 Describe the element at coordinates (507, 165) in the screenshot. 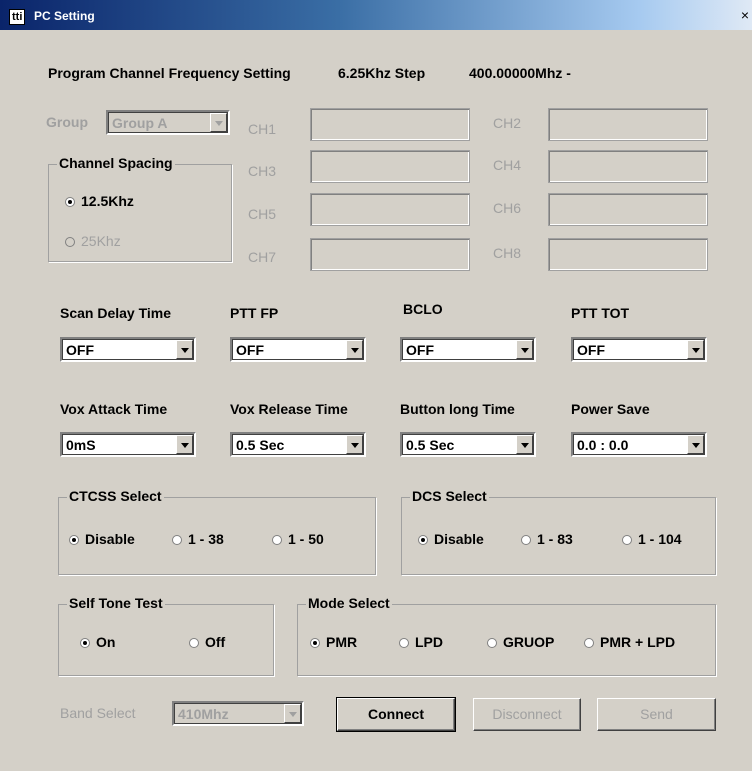

I see `ch4-label: CH4` at that location.